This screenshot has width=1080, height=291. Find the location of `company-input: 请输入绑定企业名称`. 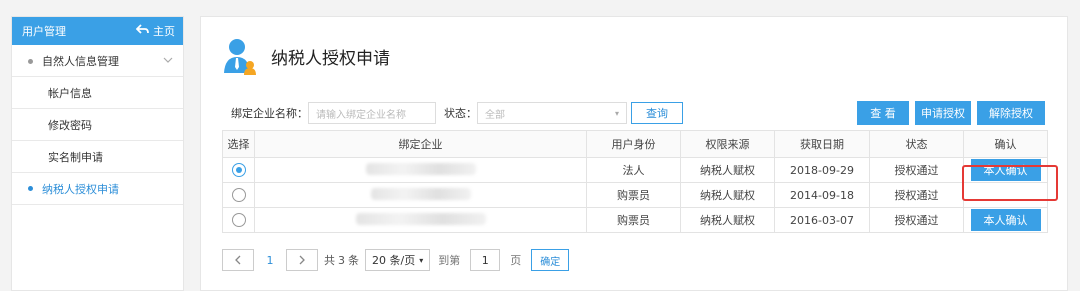

company-input: 请输入绑定企业名称 is located at coordinates (372, 113).